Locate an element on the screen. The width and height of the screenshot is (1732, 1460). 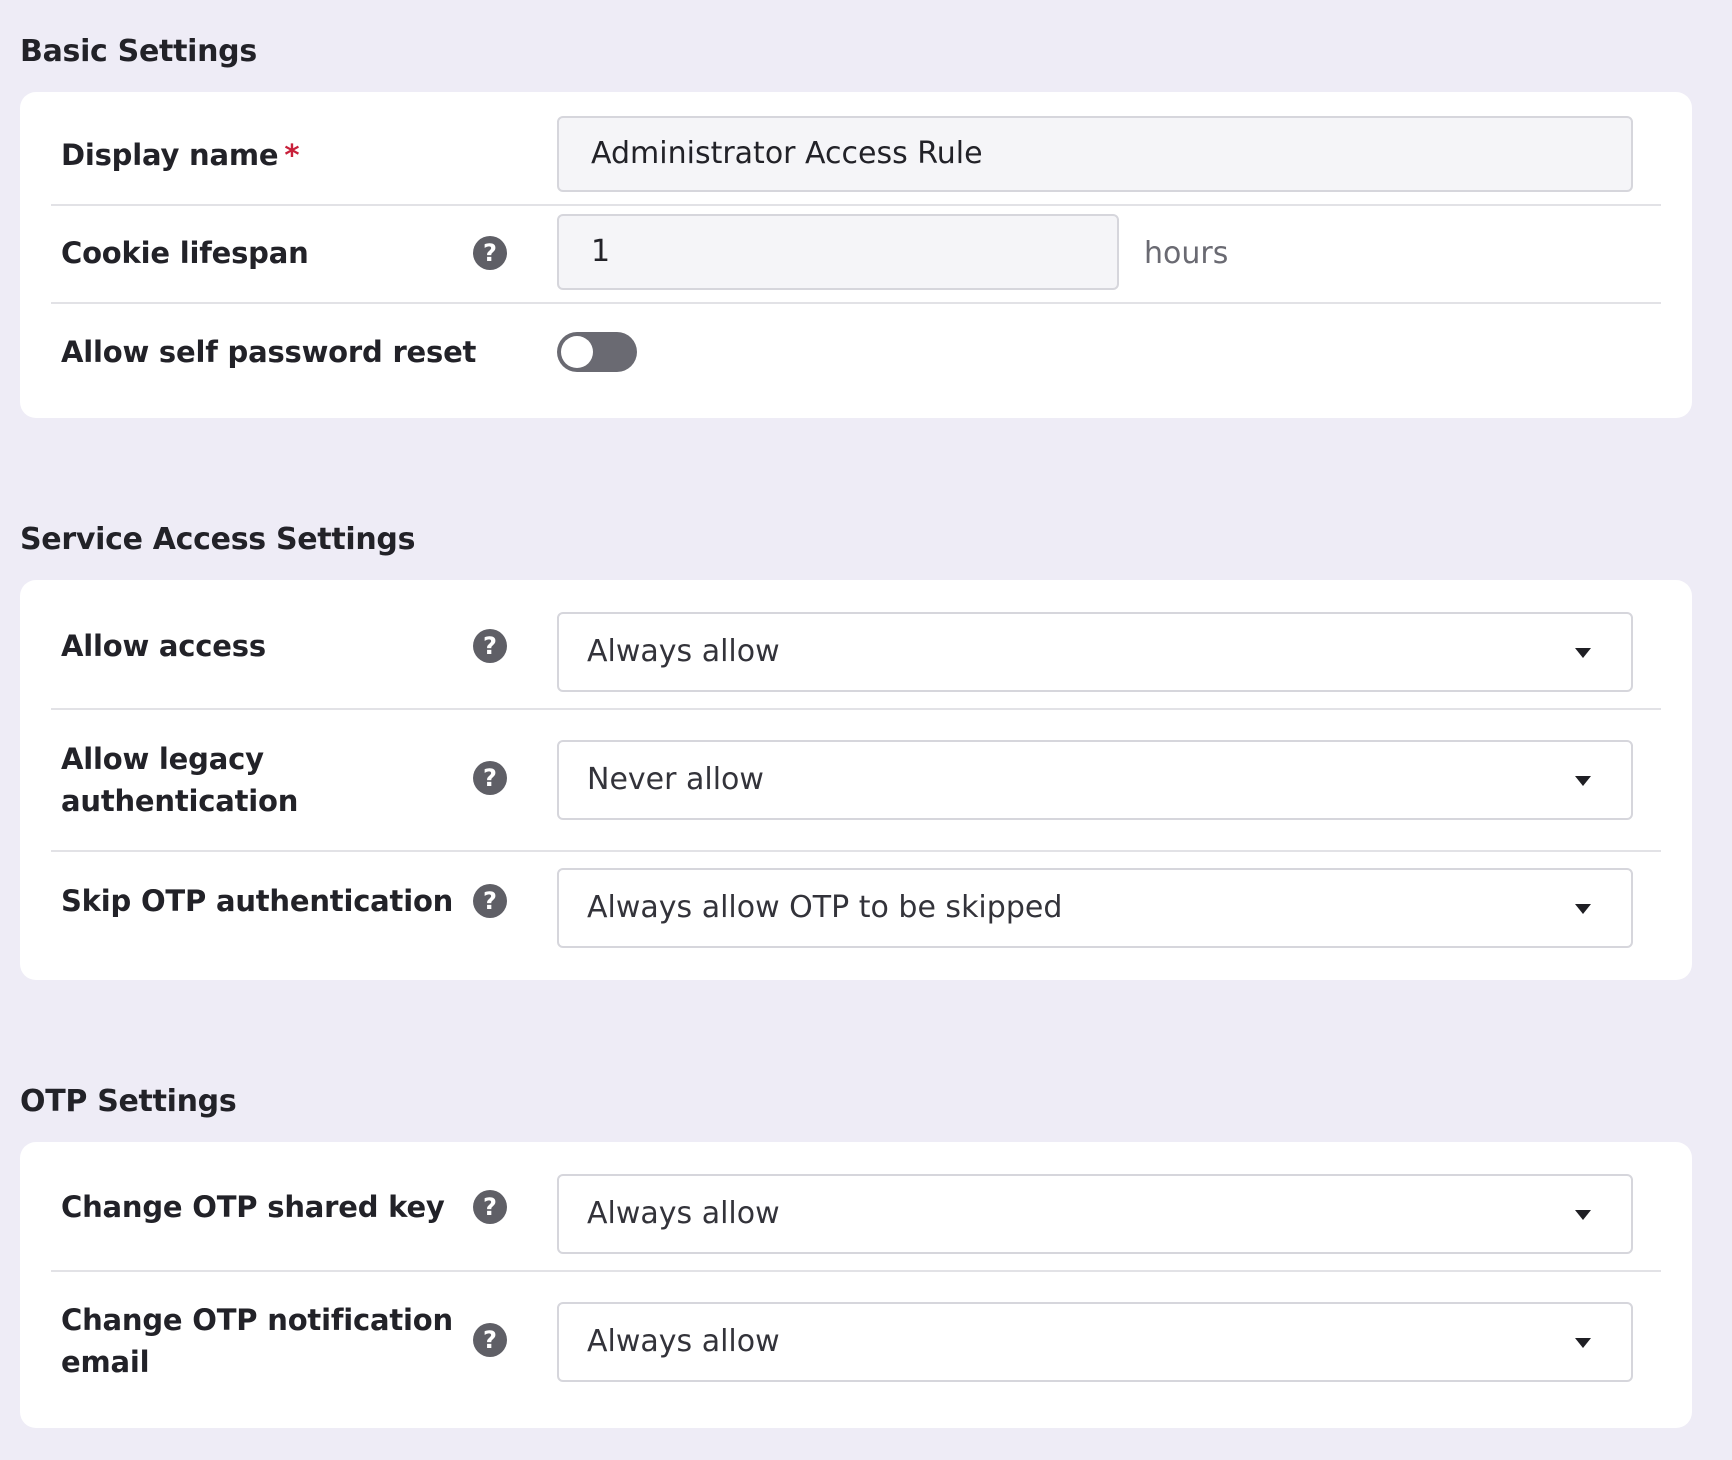
service-access-settings-title: Service Access Settings is located at coordinates (218, 539).